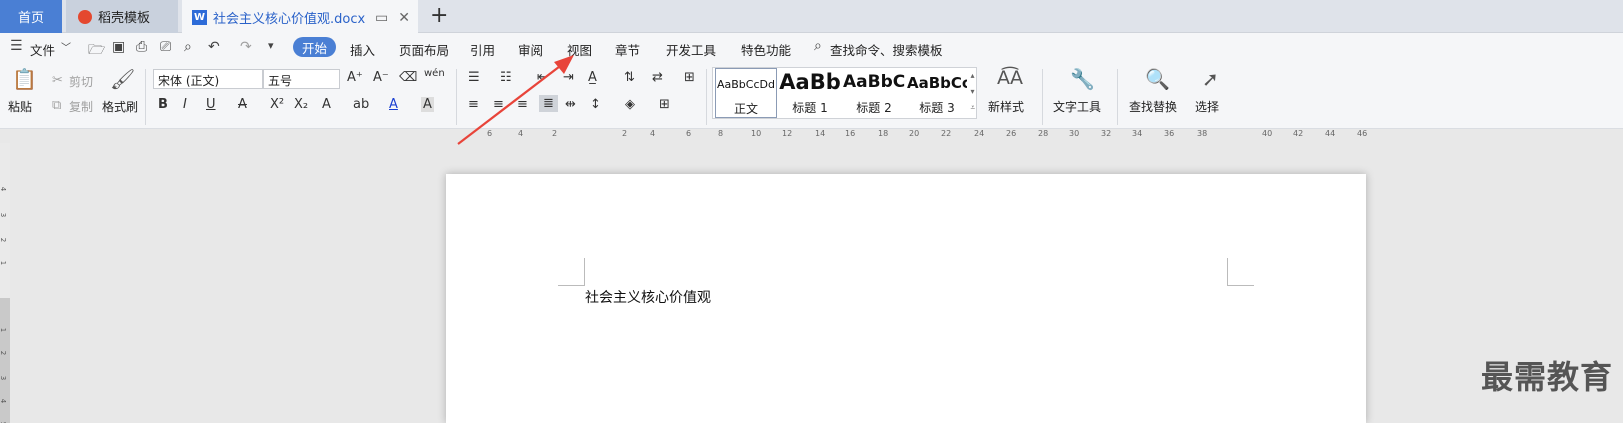  I want to click on menu-insert: 插入, so click(362, 49).